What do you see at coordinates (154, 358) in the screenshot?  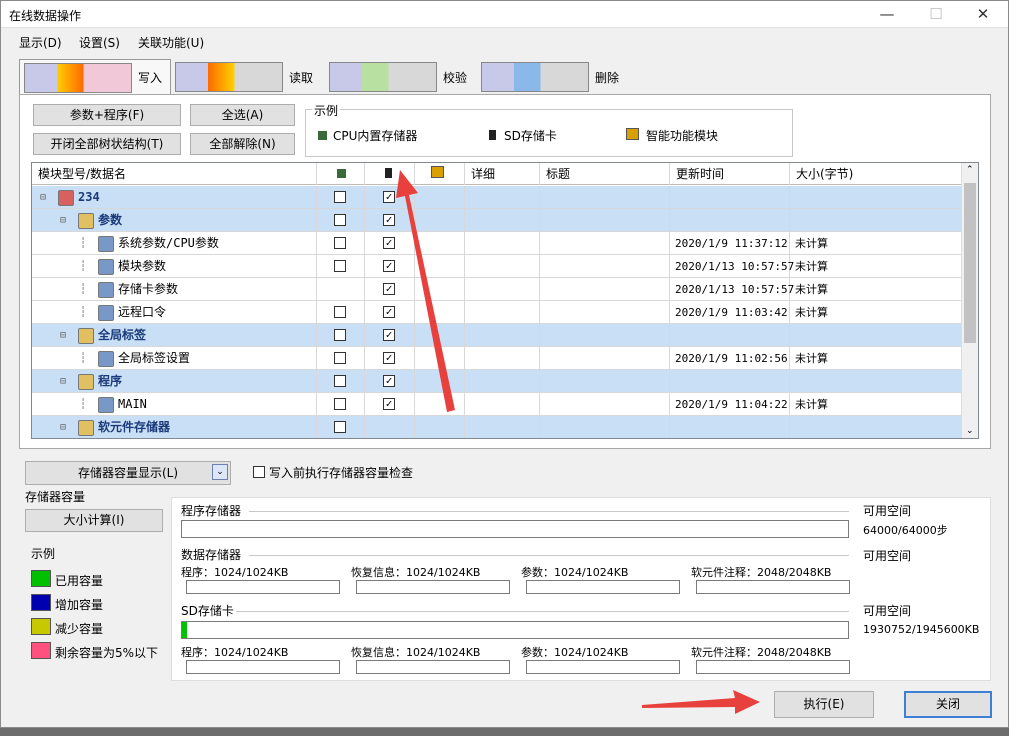 I see `row-name: 全局标签设置` at bounding box center [154, 358].